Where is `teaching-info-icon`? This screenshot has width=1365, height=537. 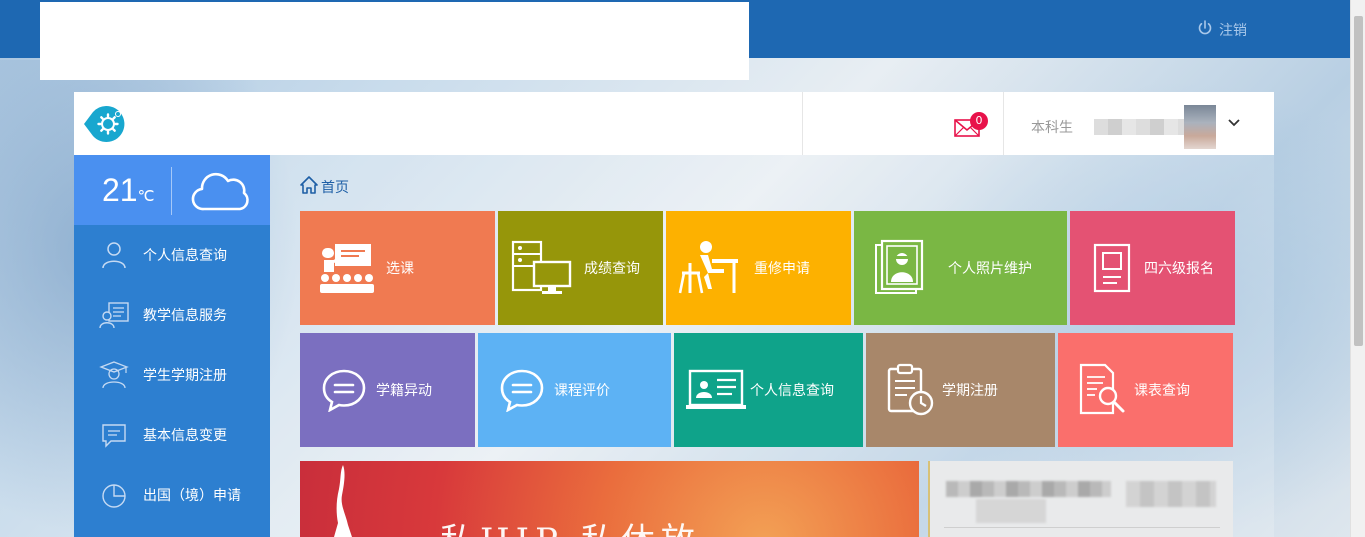
teaching-info-icon is located at coordinates (114, 315).